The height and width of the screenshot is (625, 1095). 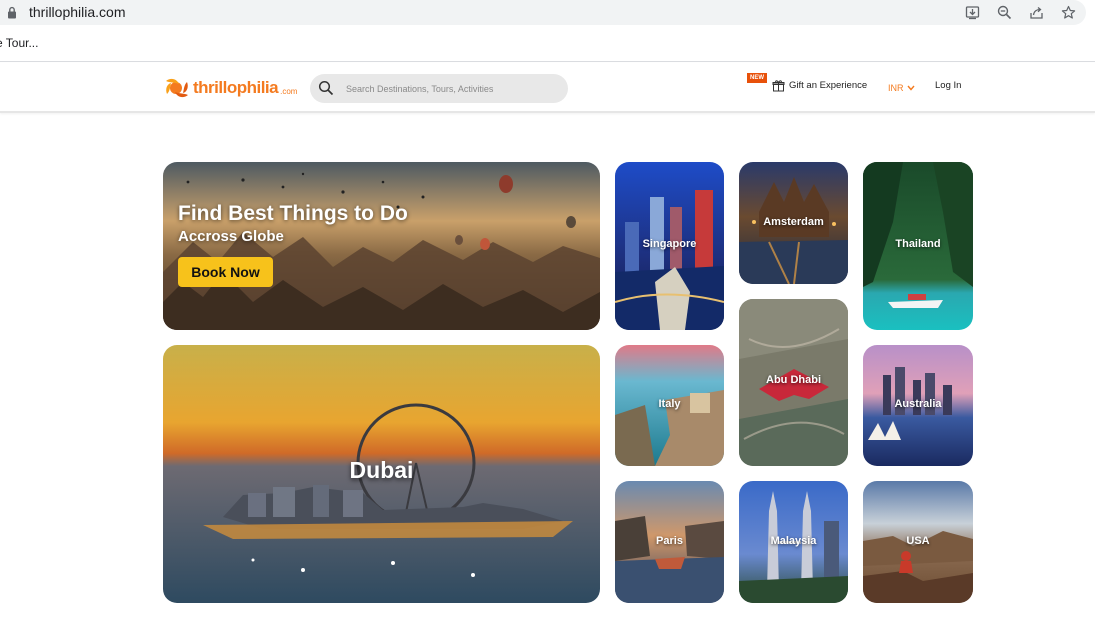 I want to click on destination-label: USA, so click(x=918, y=541).